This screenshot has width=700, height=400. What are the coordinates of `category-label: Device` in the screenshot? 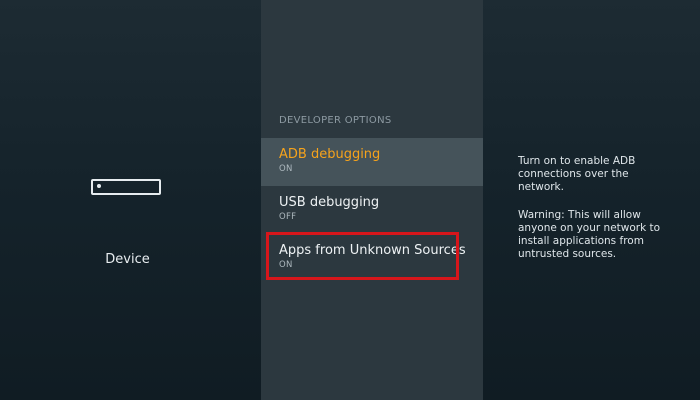 It's located at (127, 259).